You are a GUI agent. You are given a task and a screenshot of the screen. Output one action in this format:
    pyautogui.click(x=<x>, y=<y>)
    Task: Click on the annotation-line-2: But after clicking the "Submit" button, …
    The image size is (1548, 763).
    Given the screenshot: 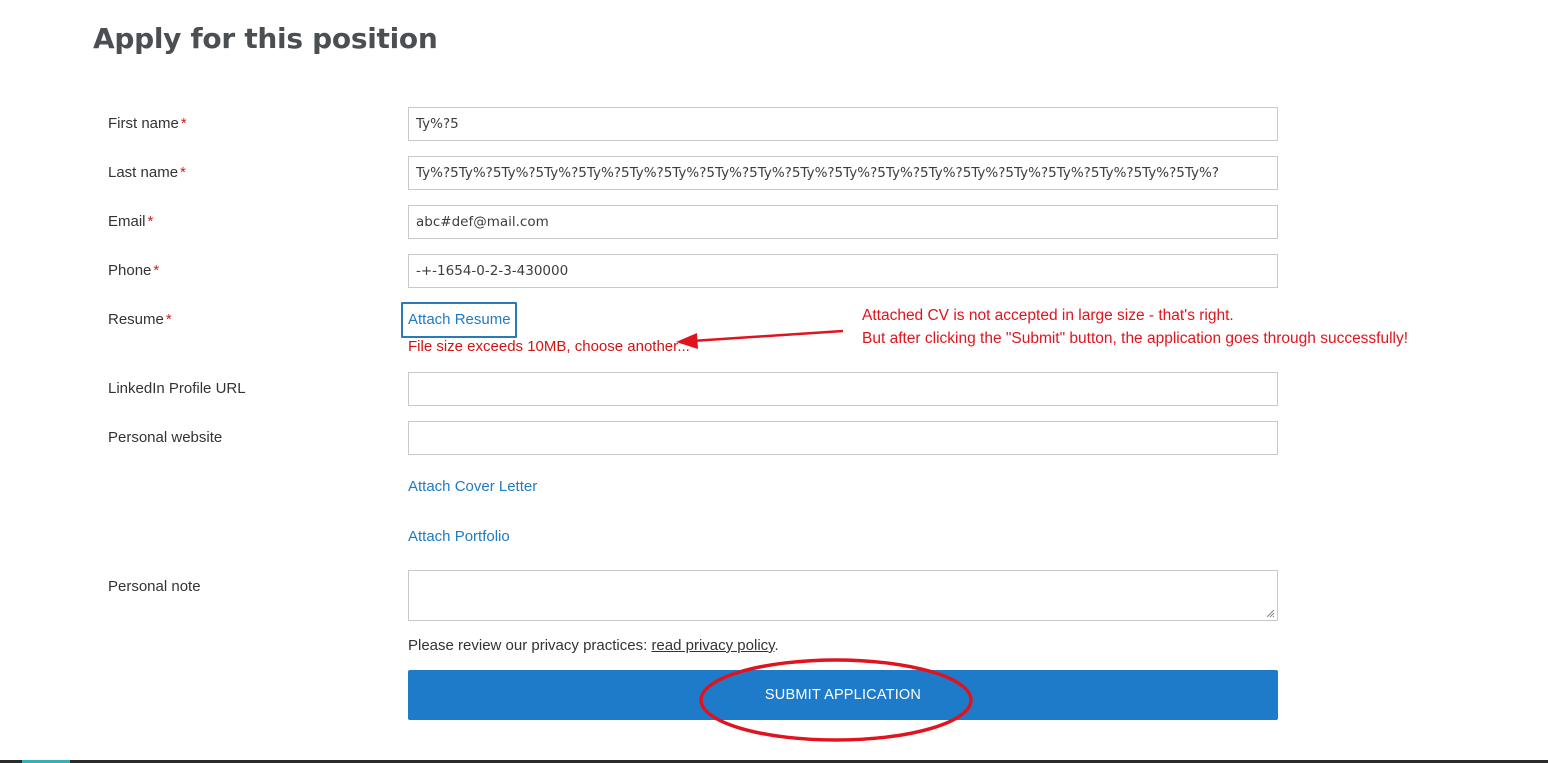 What is the action you would take?
    pyautogui.click(x=1135, y=338)
    